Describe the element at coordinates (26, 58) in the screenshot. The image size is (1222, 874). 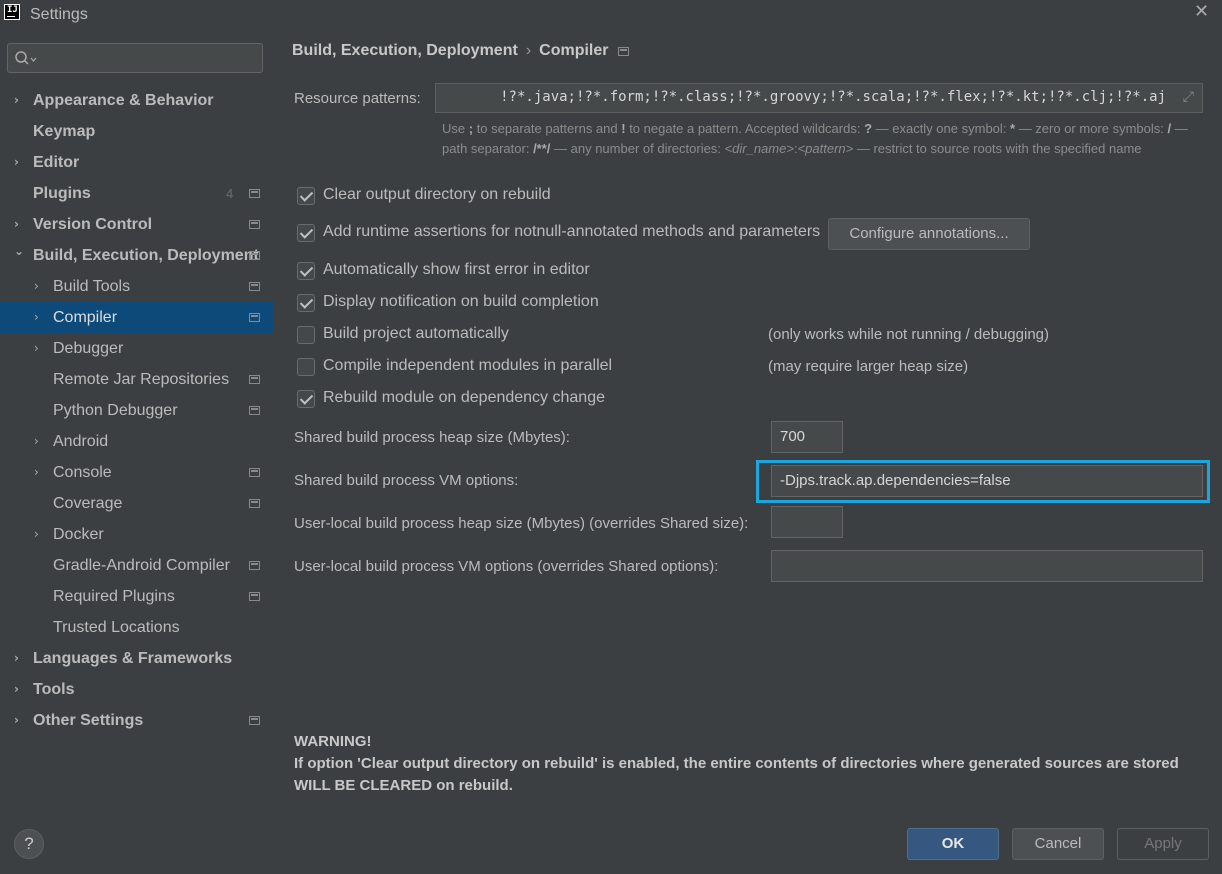
I see `search-icon` at that location.